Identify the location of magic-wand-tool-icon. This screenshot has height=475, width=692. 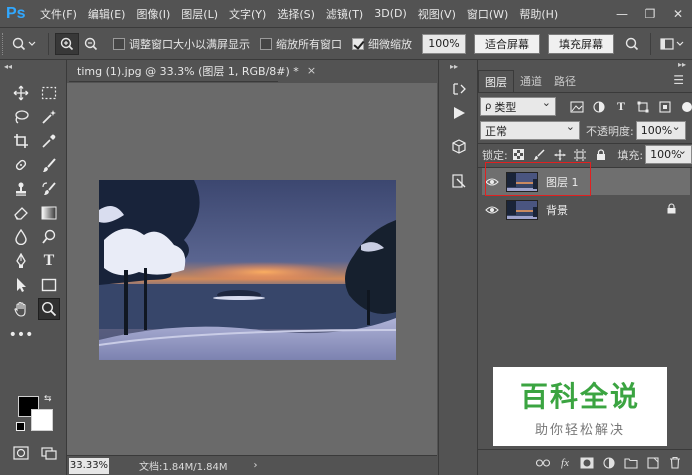
(49, 117).